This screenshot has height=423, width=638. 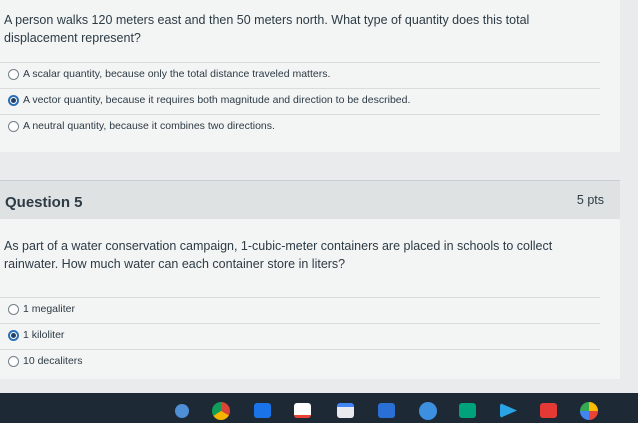 I want to click on chat-icon, so click(x=428, y=411).